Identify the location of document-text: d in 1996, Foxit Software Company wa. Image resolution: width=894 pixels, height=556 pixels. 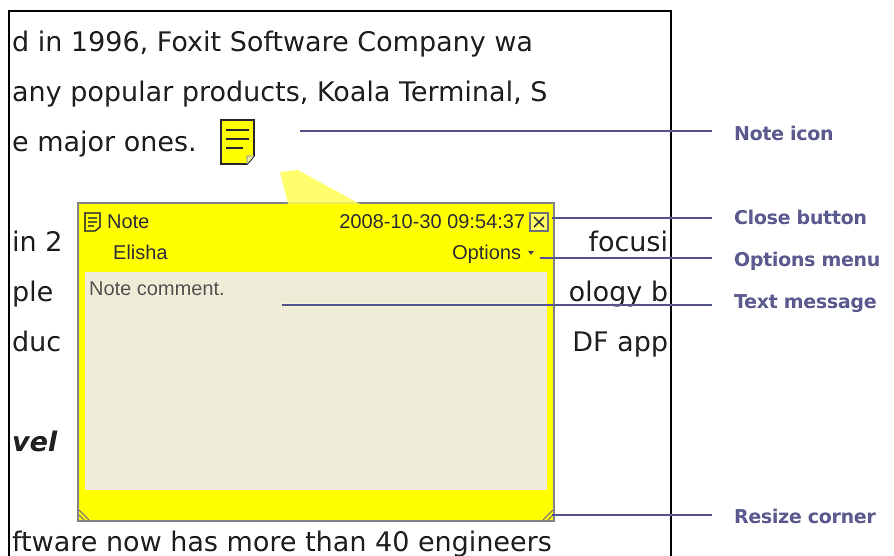
(272, 42).